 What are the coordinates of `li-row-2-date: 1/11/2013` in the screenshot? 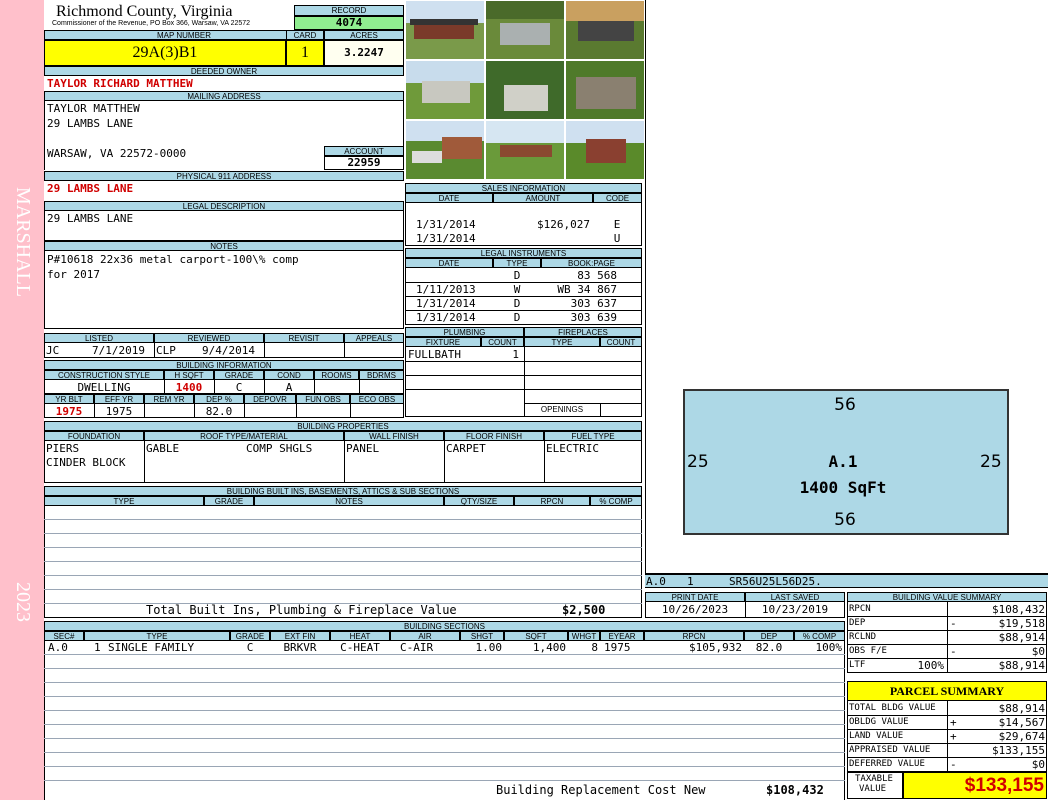 It's located at (446, 289).